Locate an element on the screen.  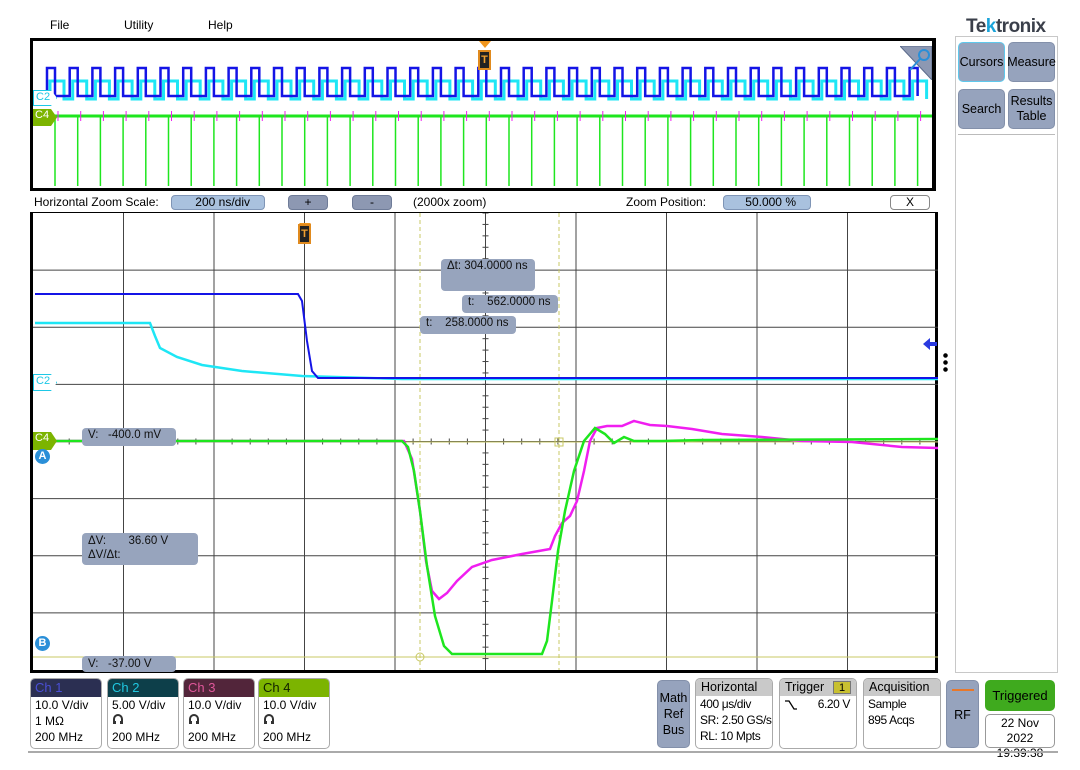
rf-button: RF is located at coordinates (962, 714).